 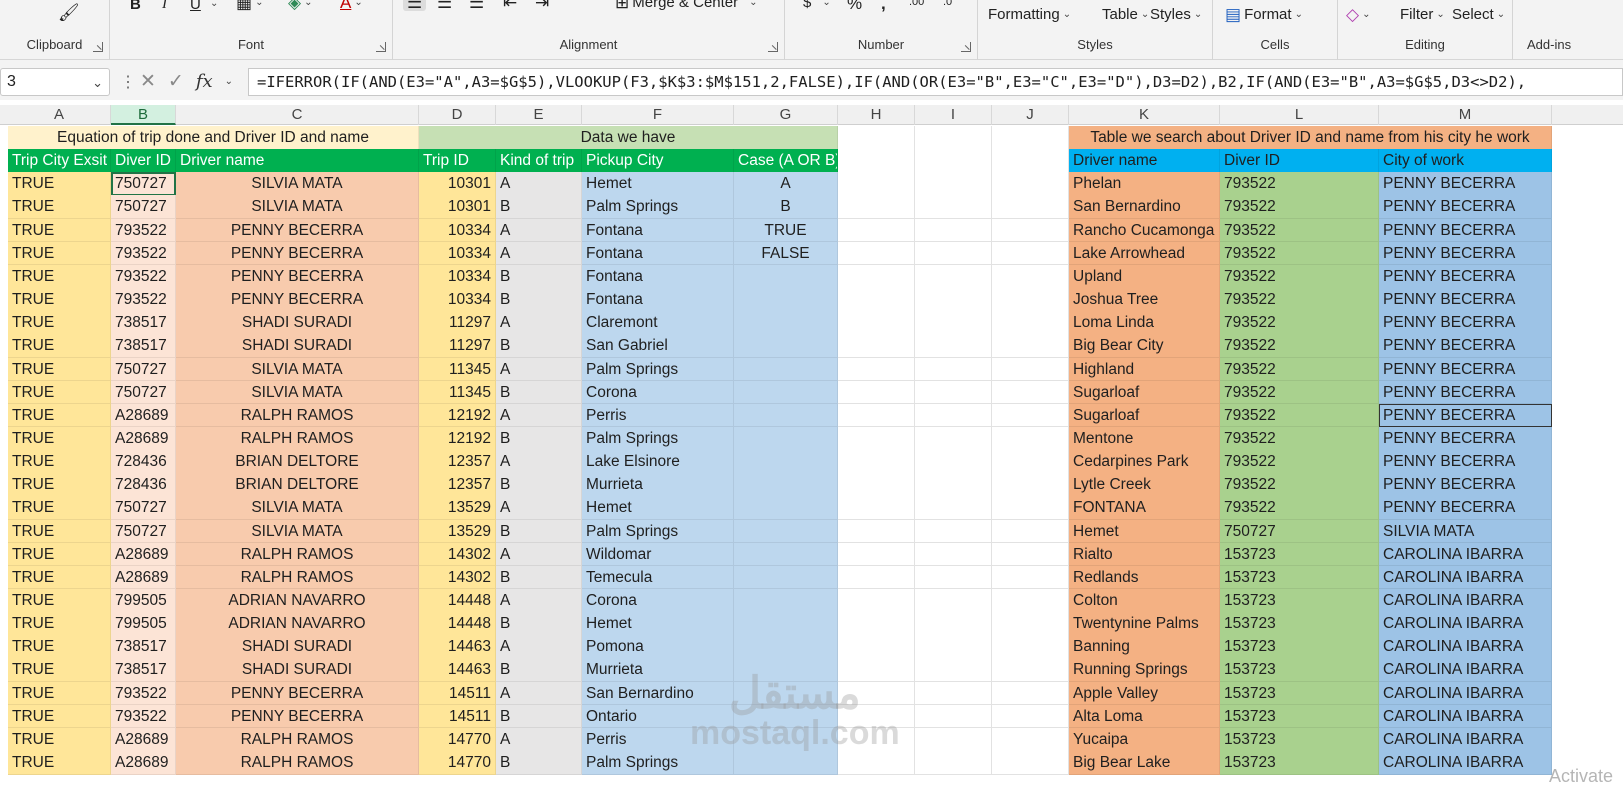 What do you see at coordinates (249, 5) in the screenshot?
I see `borders-button: ▦ ⌄` at bounding box center [249, 5].